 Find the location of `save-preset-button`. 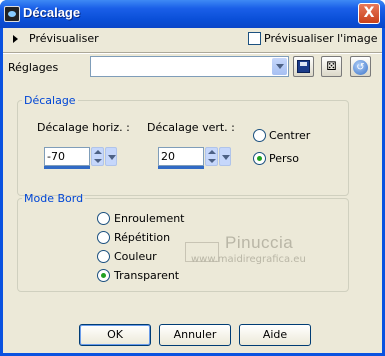

save-preset-button is located at coordinates (303, 66).